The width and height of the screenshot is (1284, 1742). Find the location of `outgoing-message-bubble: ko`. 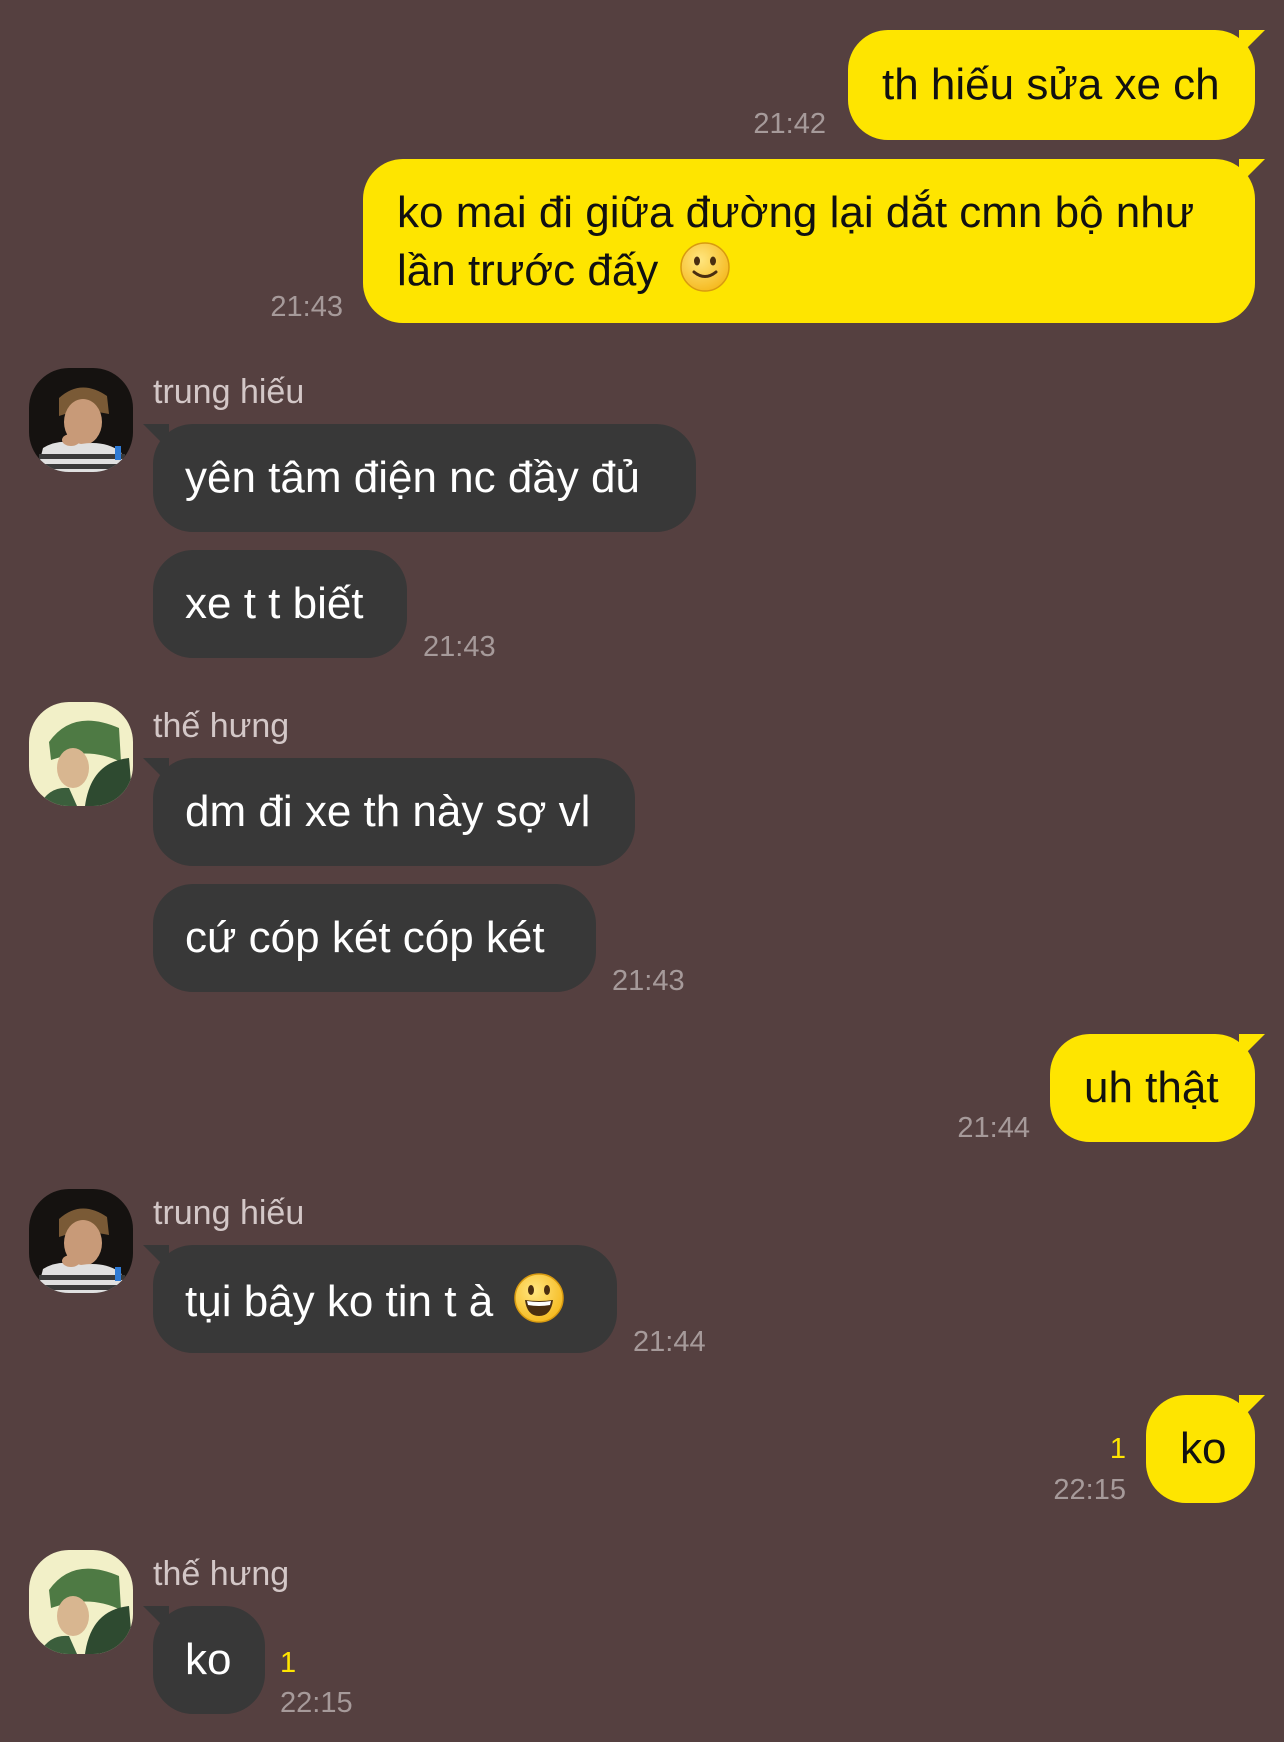

outgoing-message-bubble: ko is located at coordinates (1205, 1449).